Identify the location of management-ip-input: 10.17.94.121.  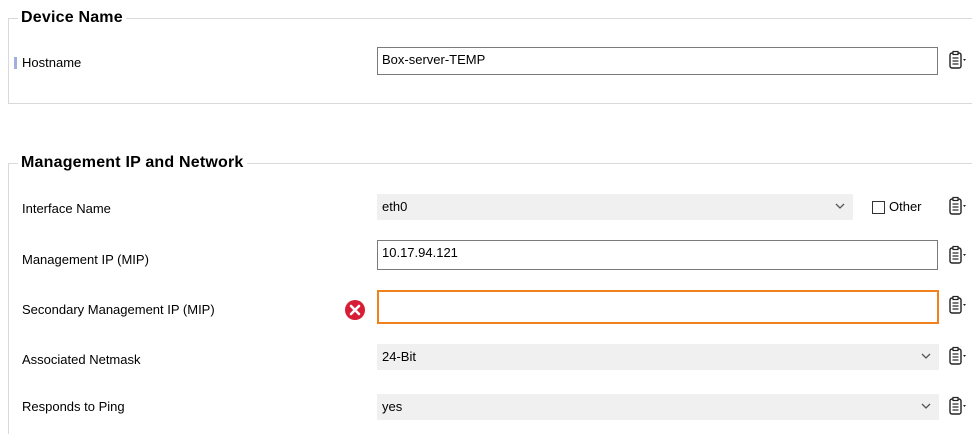
(657, 255).